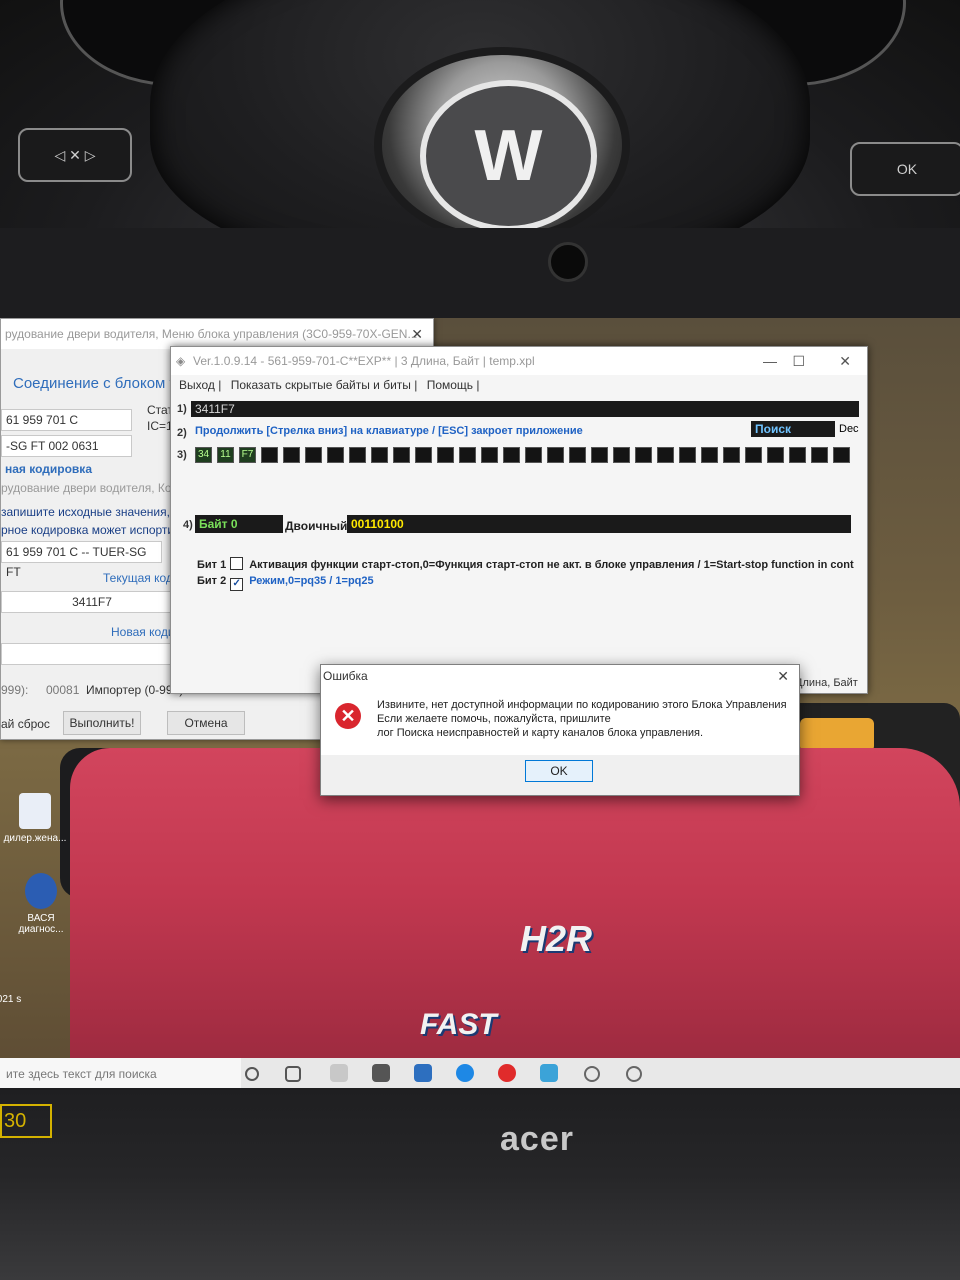  What do you see at coordinates (905, 169) in the screenshot?
I see `wheel-ok-button: OK` at bounding box center [905, 169].